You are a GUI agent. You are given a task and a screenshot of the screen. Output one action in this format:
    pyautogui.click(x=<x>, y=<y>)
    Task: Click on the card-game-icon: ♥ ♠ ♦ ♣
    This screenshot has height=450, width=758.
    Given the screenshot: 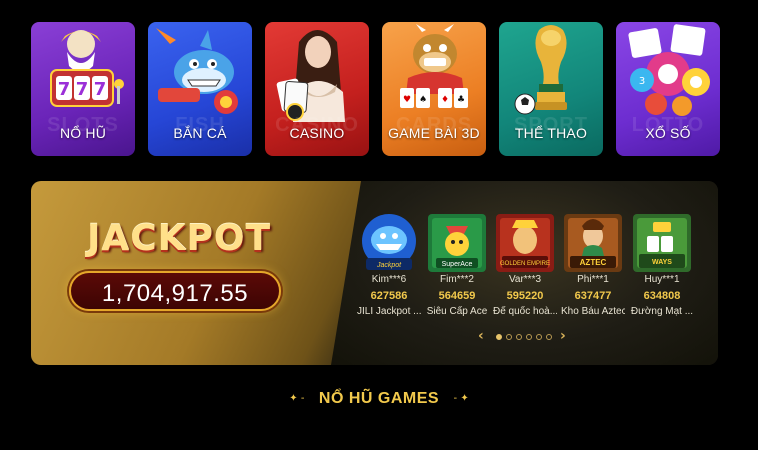 What is the action you would take?
    pyautogui.click(x=434, y=66)
    